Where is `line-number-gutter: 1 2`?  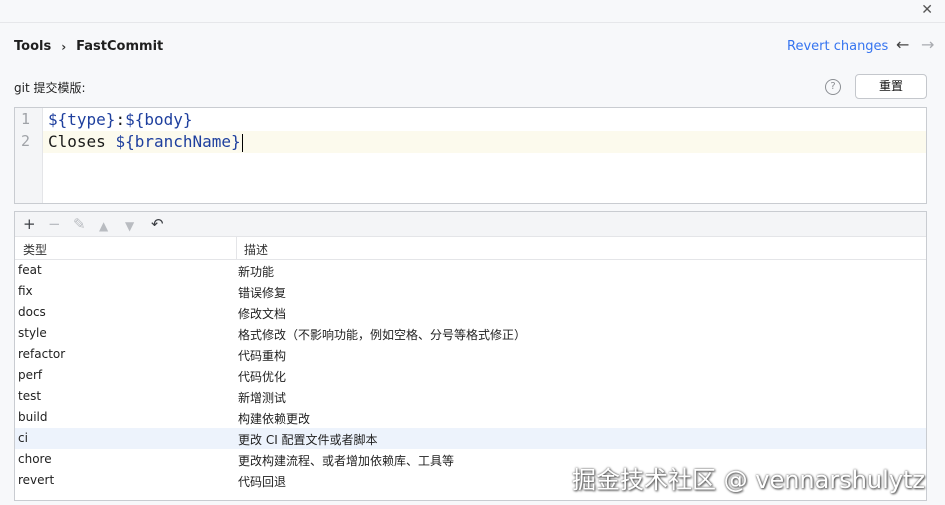
line-number-gutter: 1 2 is located at coordinates (29, 155).